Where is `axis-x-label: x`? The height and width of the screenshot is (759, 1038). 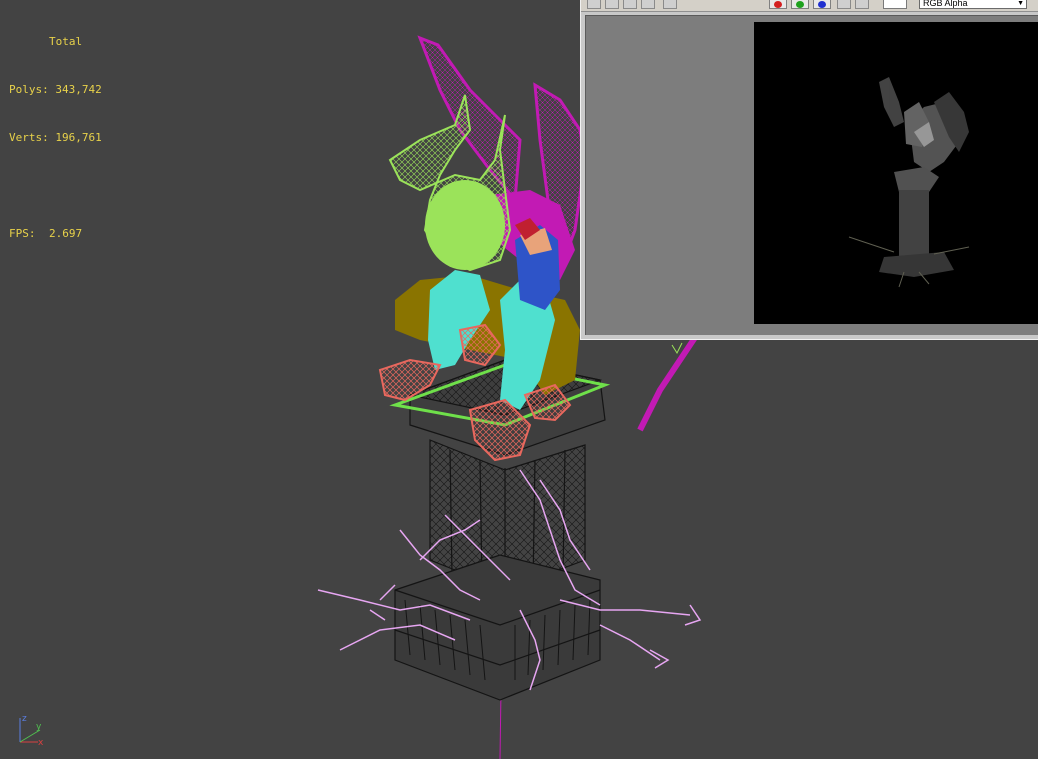 axis-x-label: x is located at coordinates (41, 743).